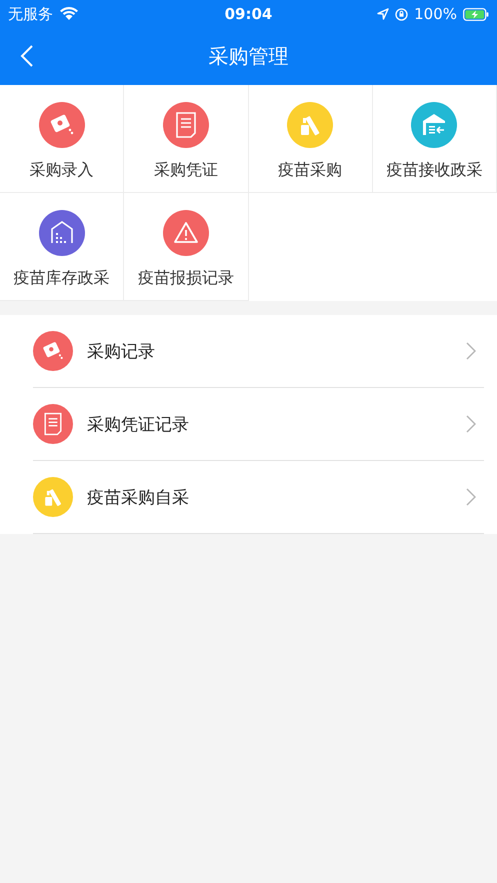 Image resolution: width=497 pixels, height=883 pixels. What do you see at coordinates (434, 139) in the screenshot?
I see `menu-tile: 疫苗接收政采` at bounding box center [434, 139].